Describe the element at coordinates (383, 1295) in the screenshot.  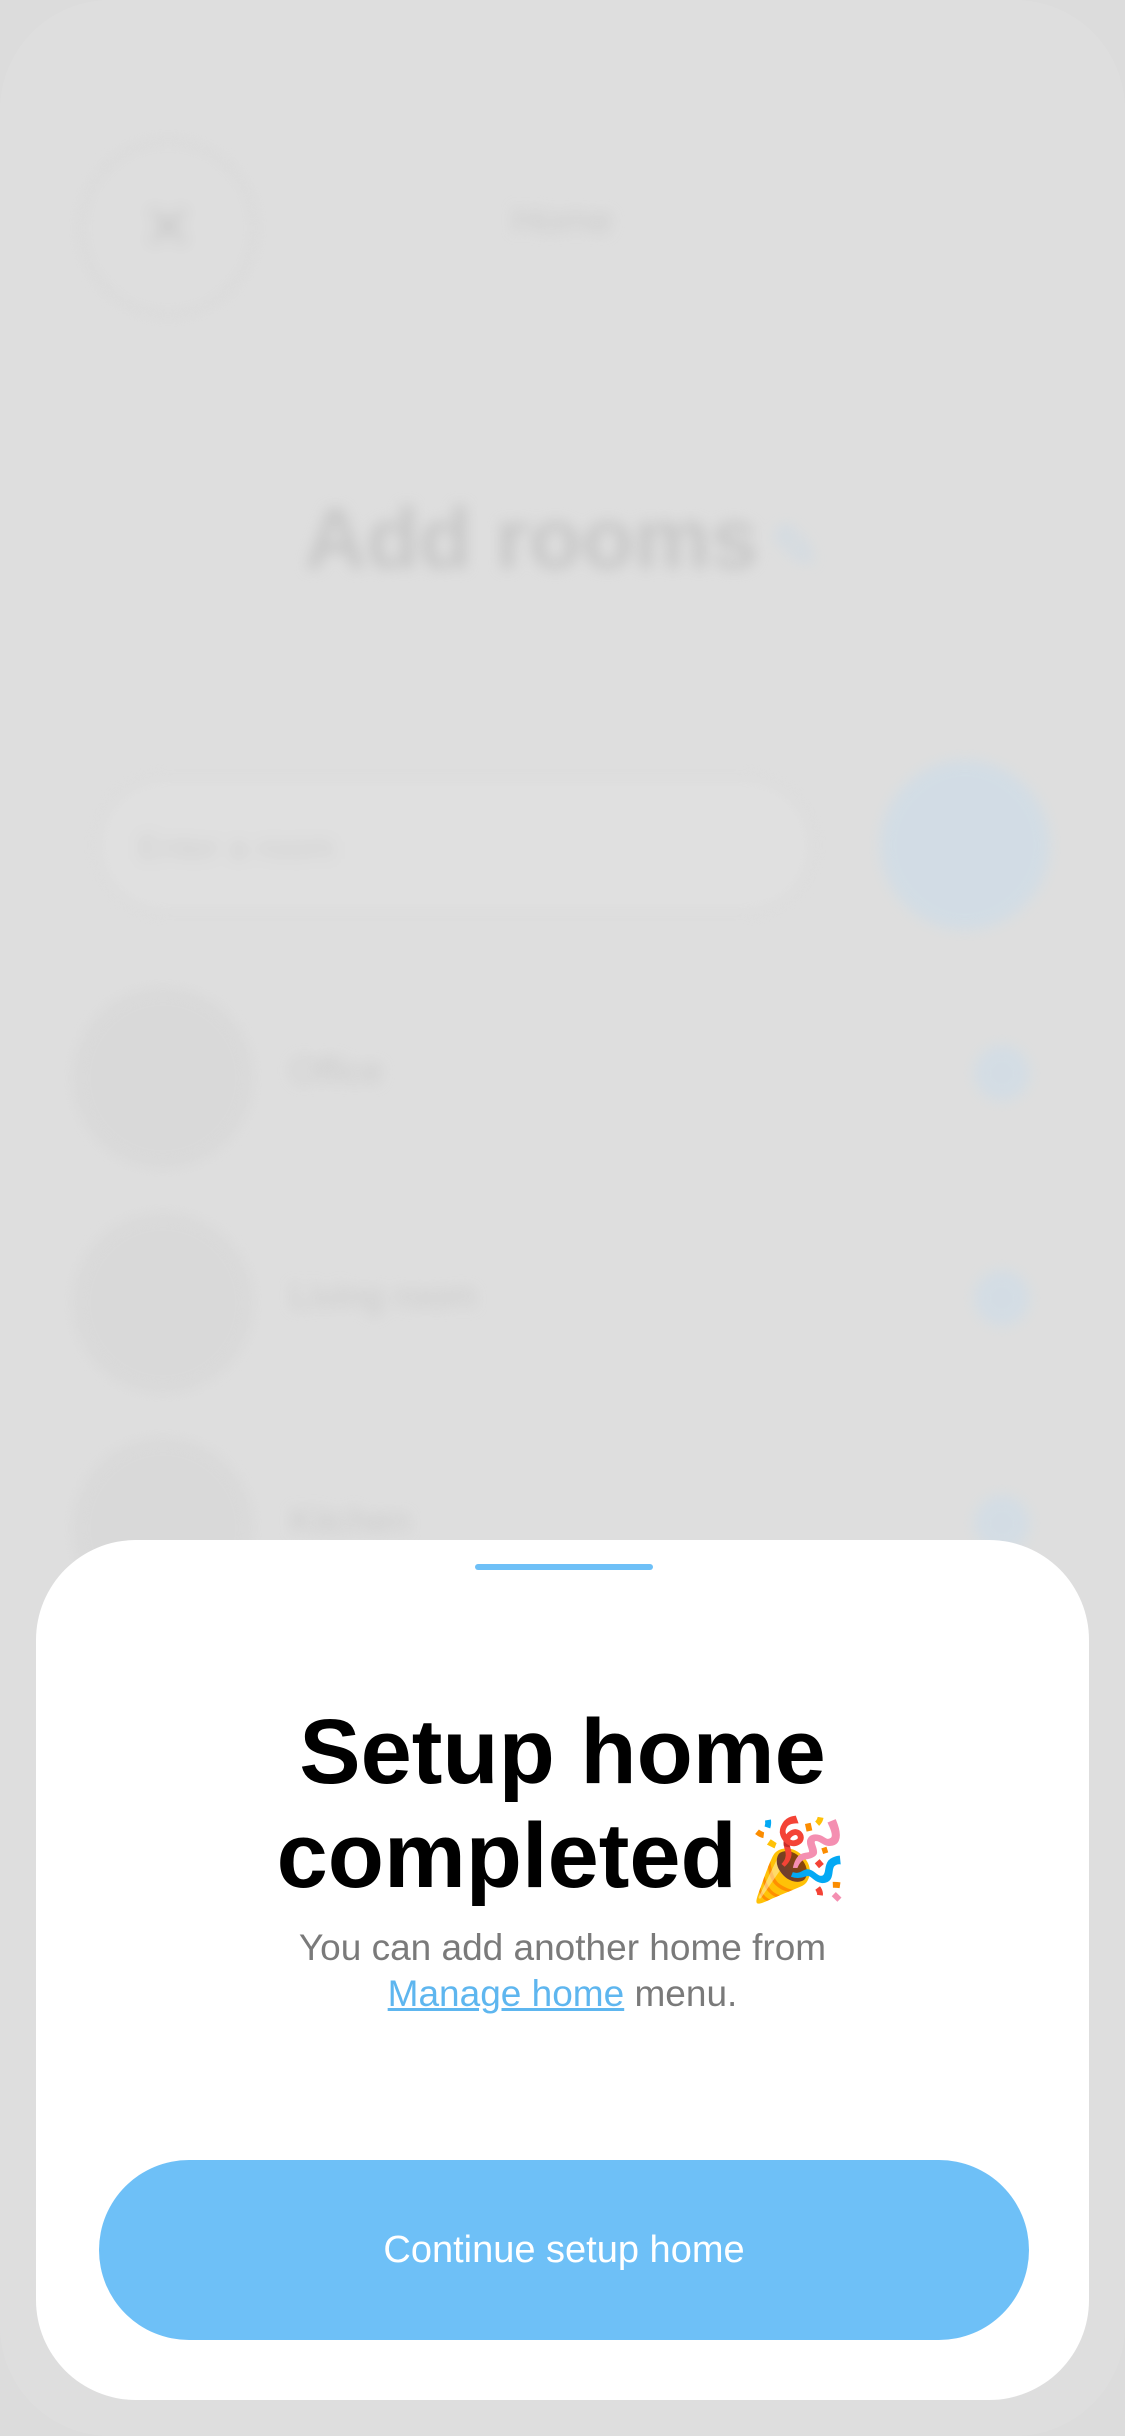
I see `room-label: Living room` at that location.